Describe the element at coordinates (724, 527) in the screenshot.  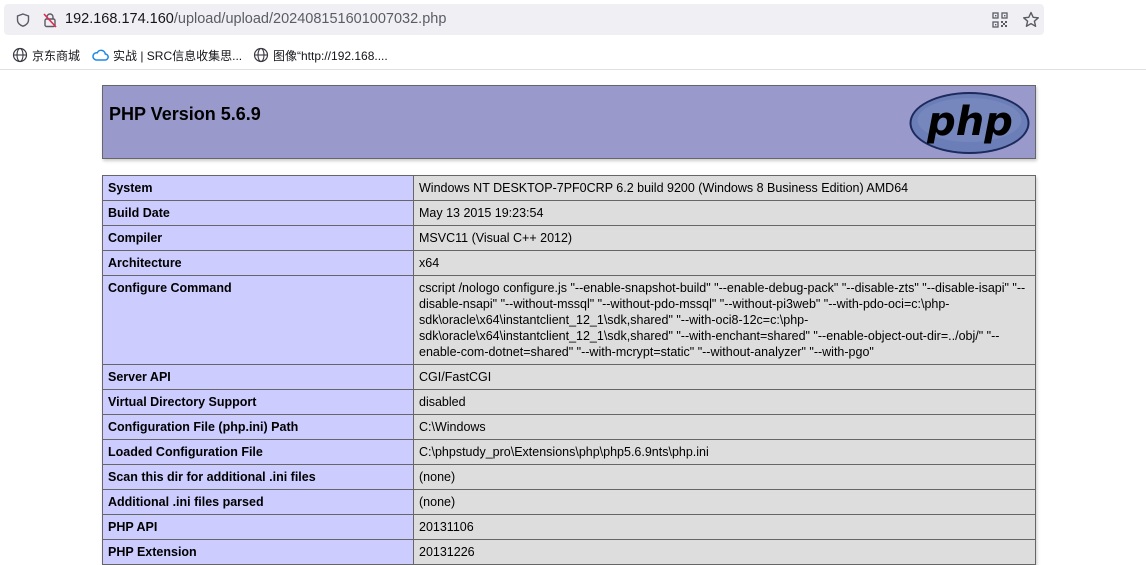
I see `row-value: 20131106` at that location.